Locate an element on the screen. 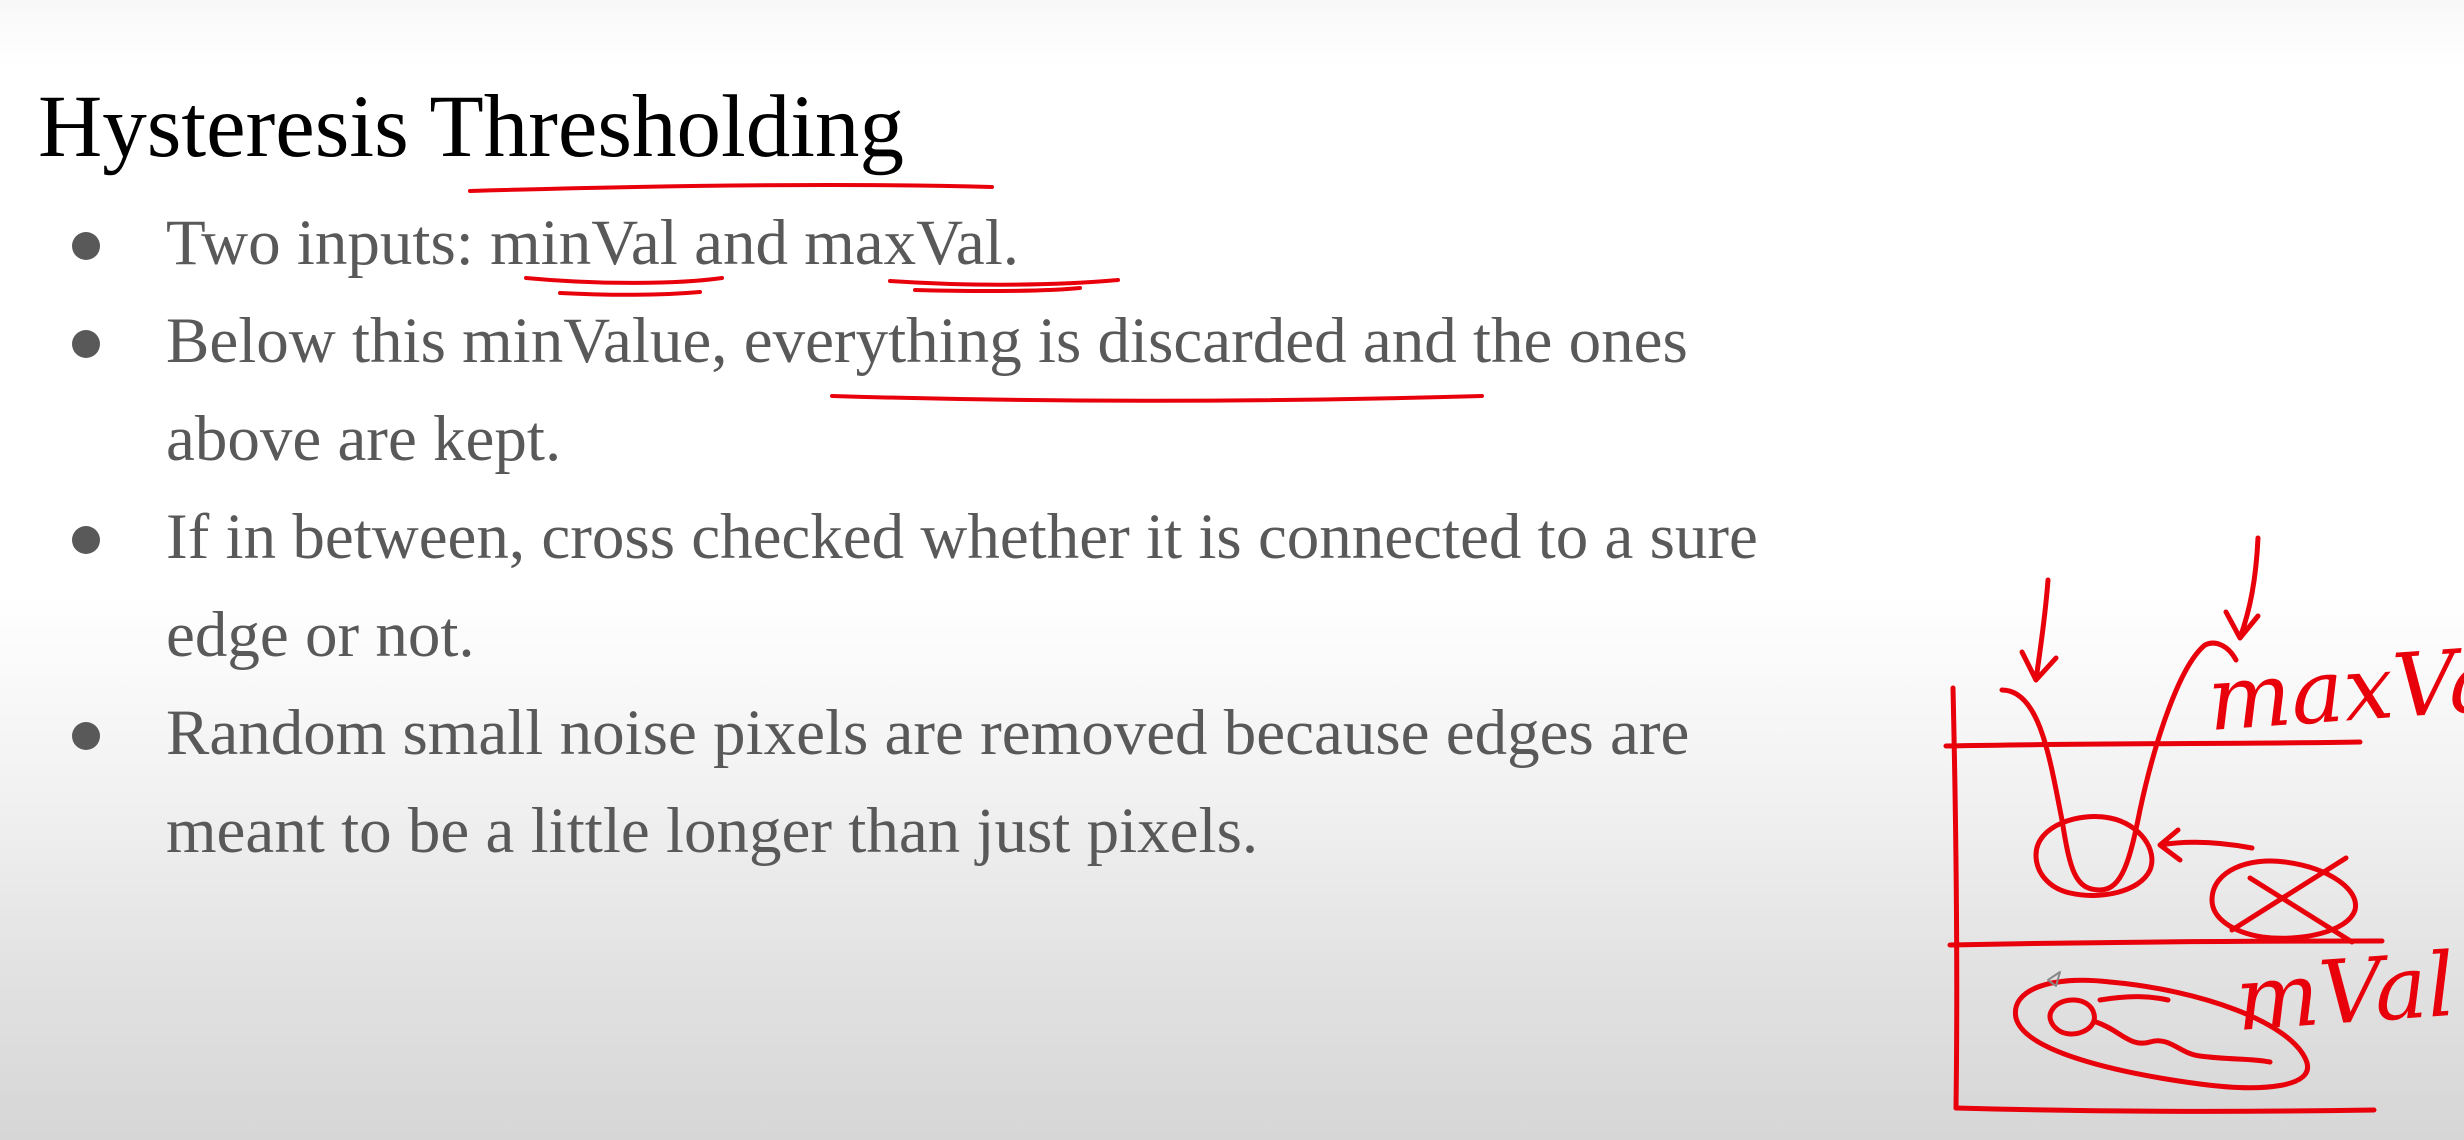  noise-ellipse is located at coordinates (2161, 1034).